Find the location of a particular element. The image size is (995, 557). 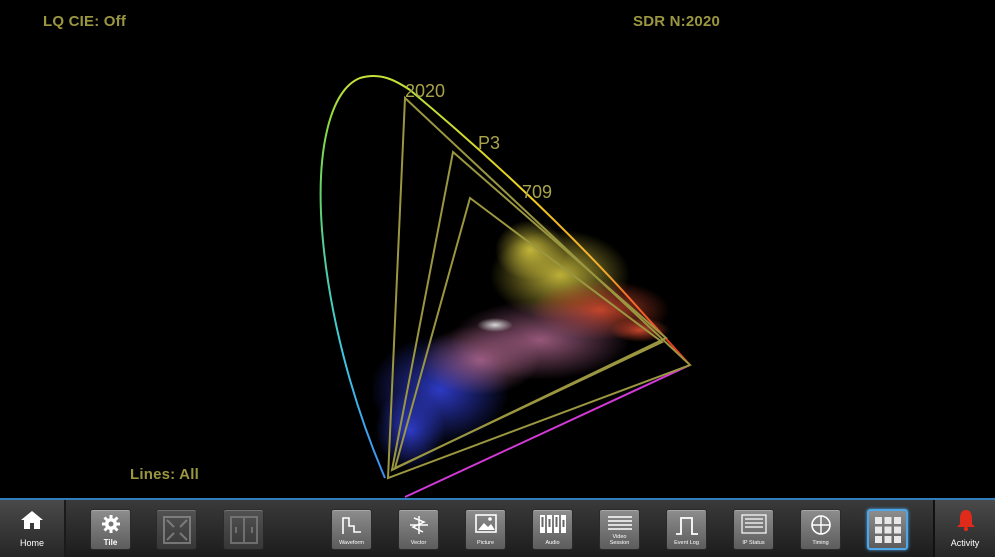

video-session-button: Video Session is located at coordinates (619, 529).